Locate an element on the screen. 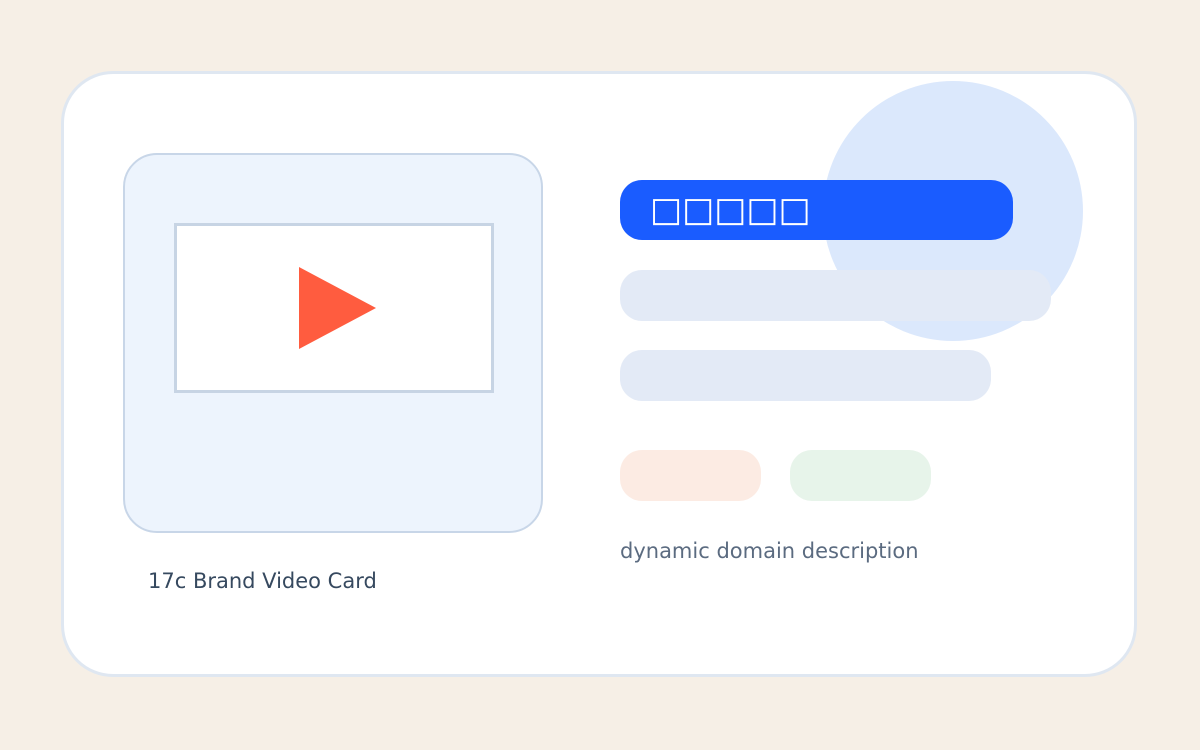 This screenshot has height=750, width=1200. video-preview is located at coordinates (334, 308).